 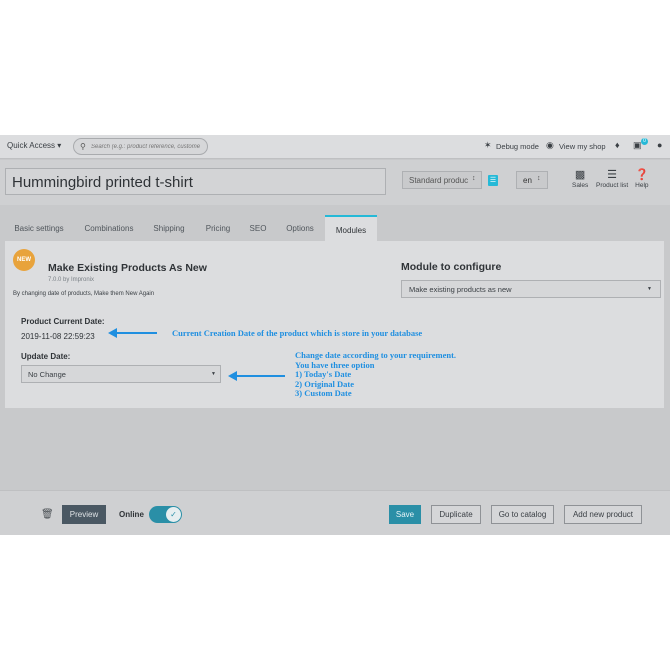 I want to click on tab-shipping: Shipping, so click(x=169, y=228).